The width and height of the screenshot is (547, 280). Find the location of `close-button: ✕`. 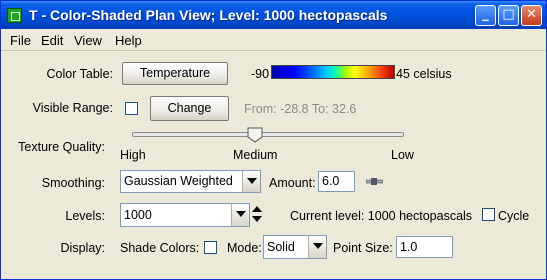

close-button: ✕ is located at coordinates (531, 15).